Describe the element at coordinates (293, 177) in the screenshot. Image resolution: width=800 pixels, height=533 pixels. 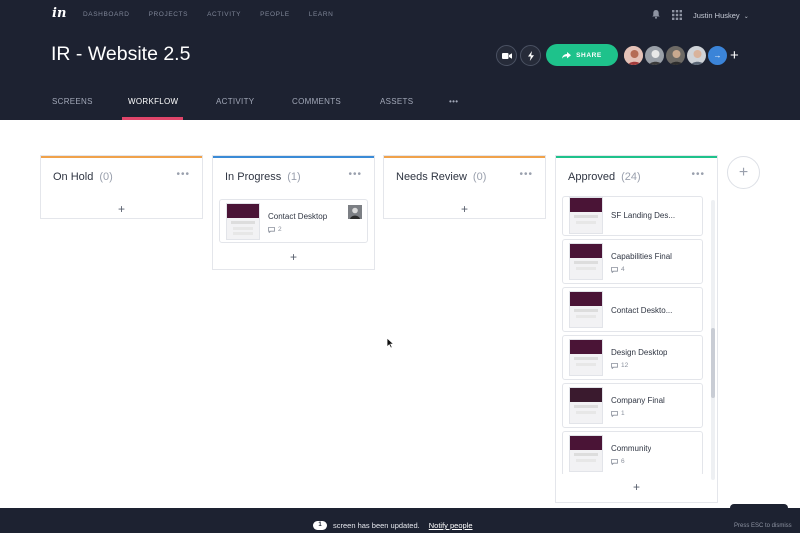
I see `column-header: In Progress (1) •••` at that location.